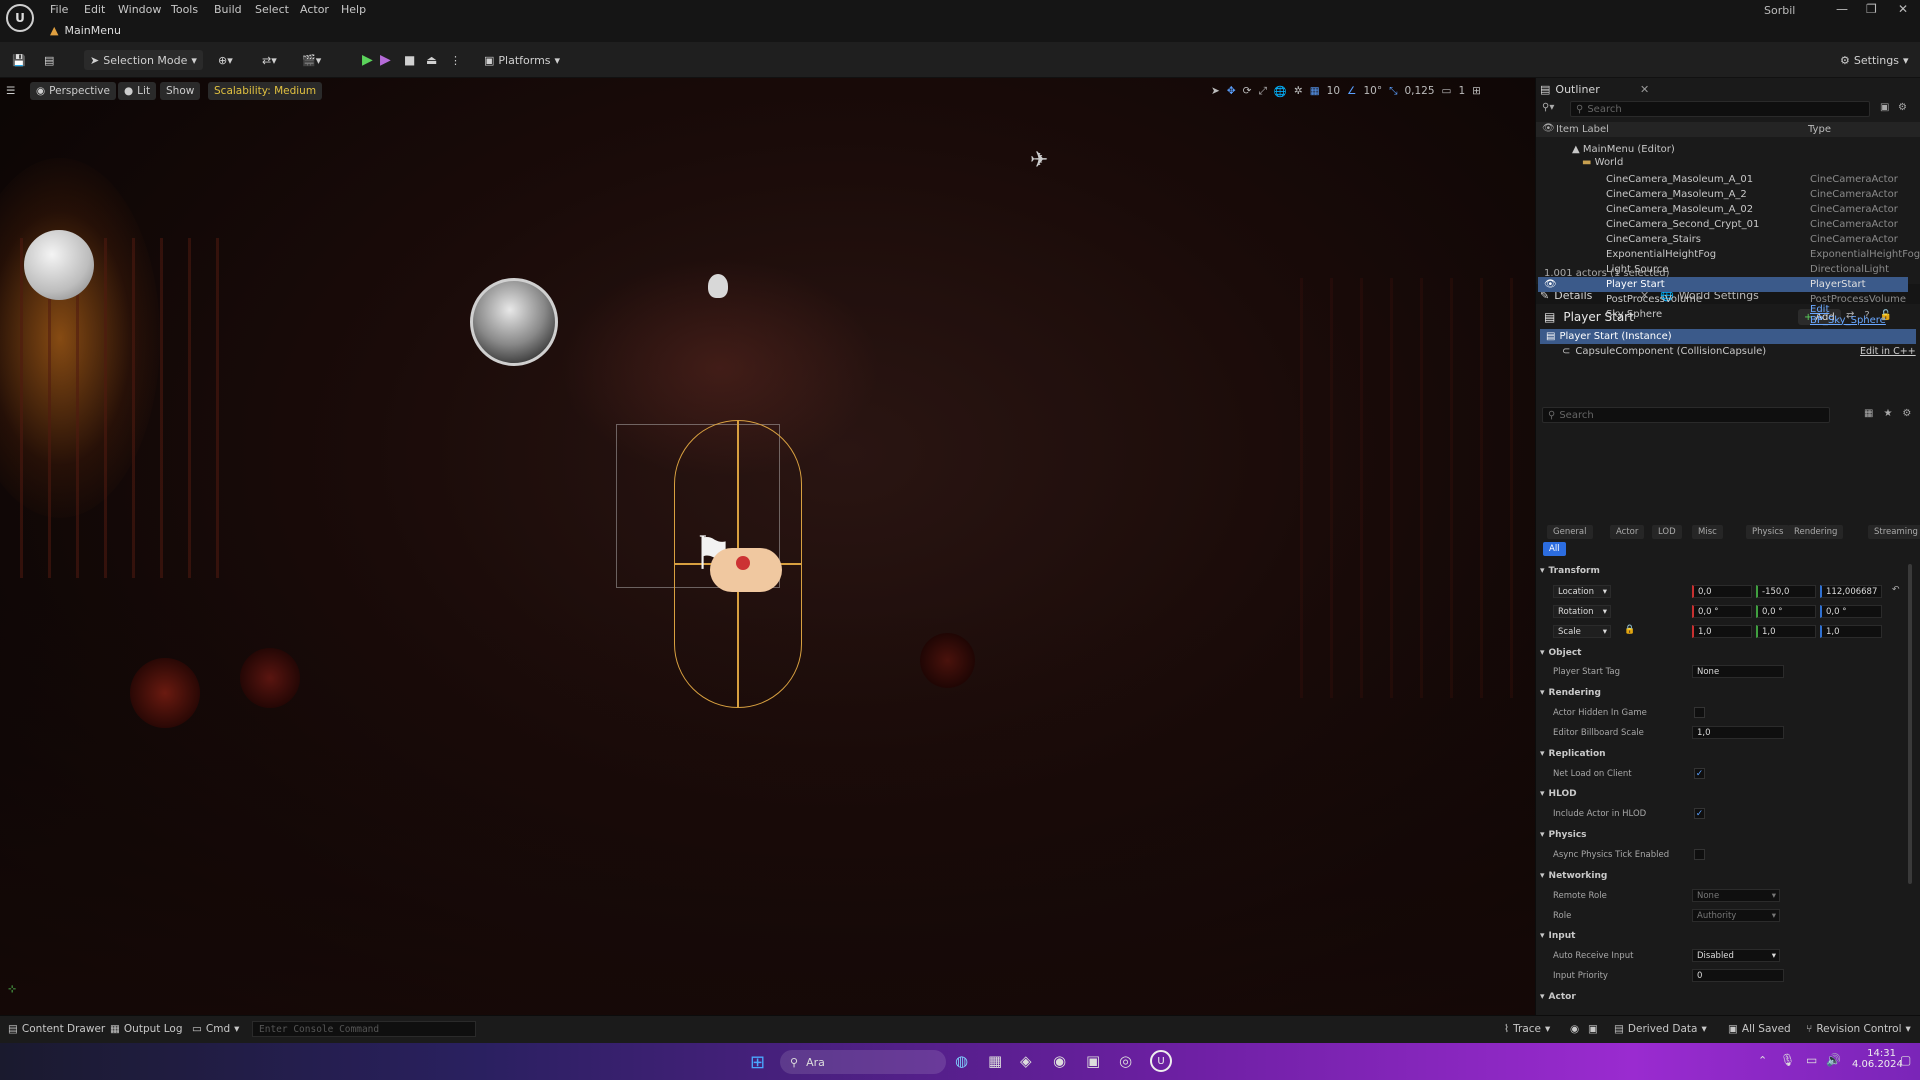 The width and height of the screenshot is (1920, 1080). I want to click on async-physics-checkbox, so click(1699, 854).